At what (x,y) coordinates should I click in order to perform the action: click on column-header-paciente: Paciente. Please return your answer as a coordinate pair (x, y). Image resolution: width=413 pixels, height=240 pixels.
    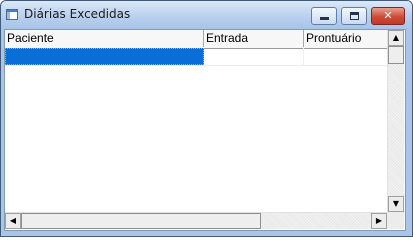
    Looking at the image, I should click on (104, 38).